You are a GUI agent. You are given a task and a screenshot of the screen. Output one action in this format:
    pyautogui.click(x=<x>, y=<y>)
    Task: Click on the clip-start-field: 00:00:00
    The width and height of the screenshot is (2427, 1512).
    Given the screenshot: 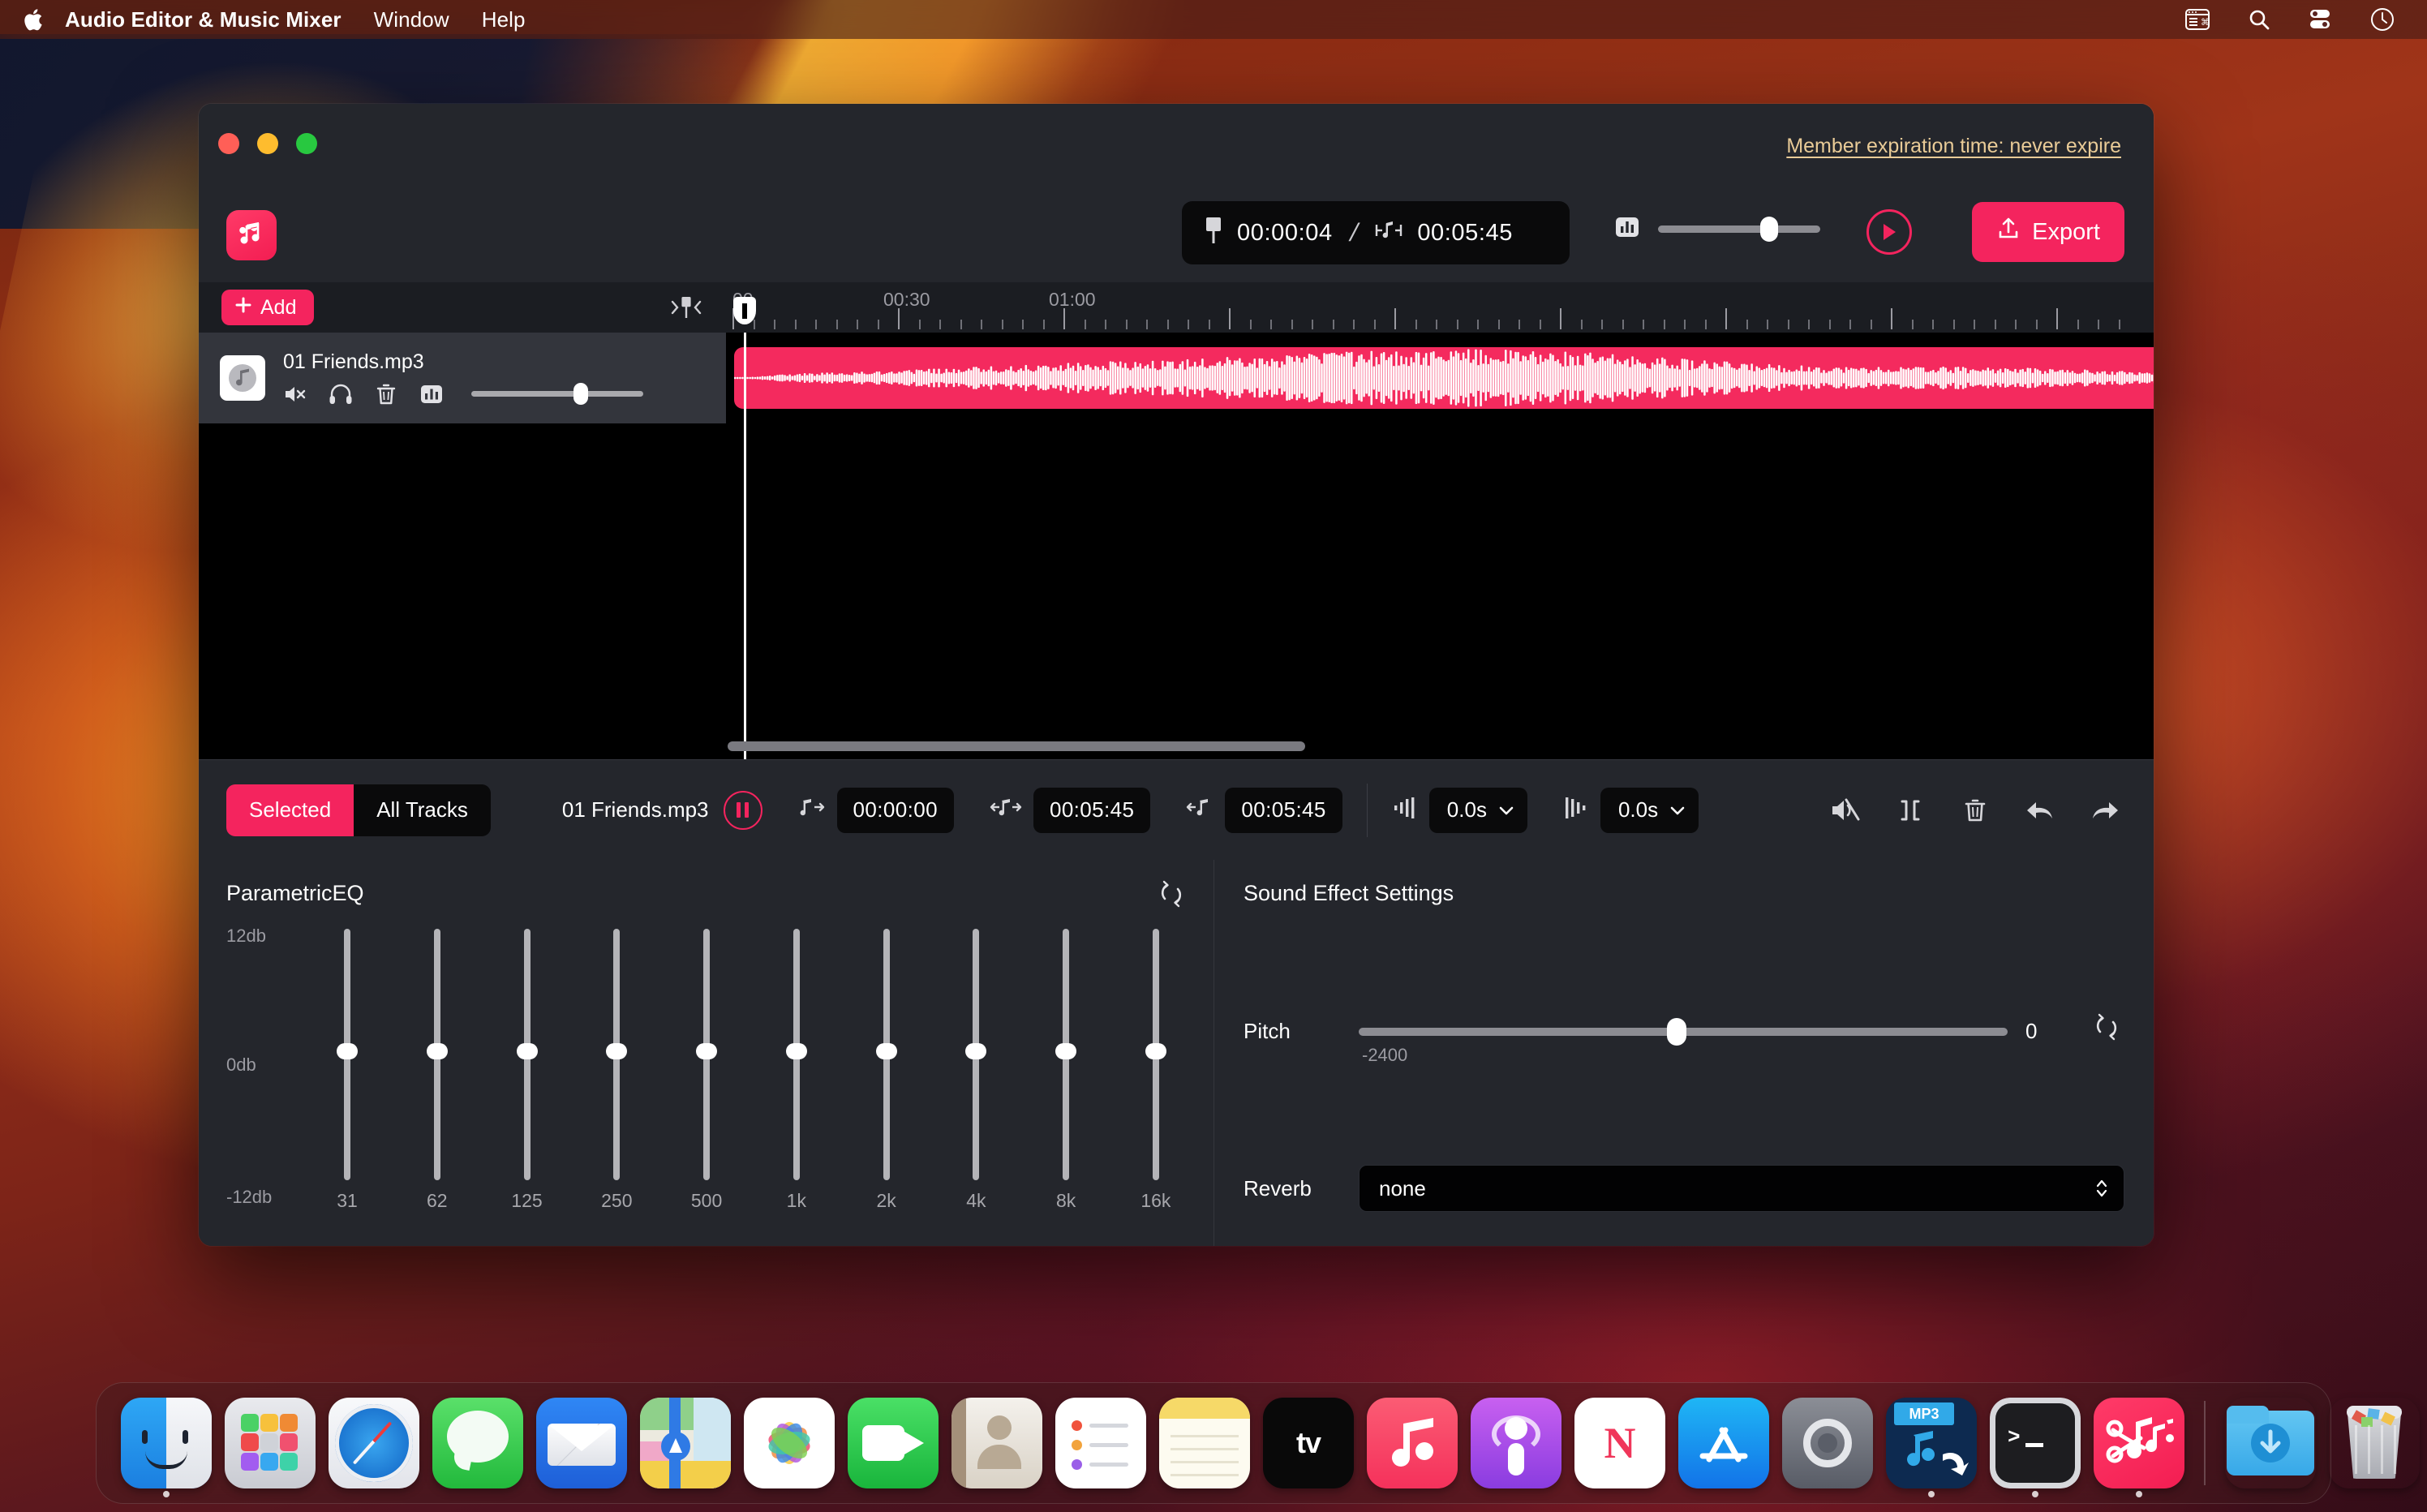 What is the action you would take?
    pyautogui.click(x=895, y=810)
    